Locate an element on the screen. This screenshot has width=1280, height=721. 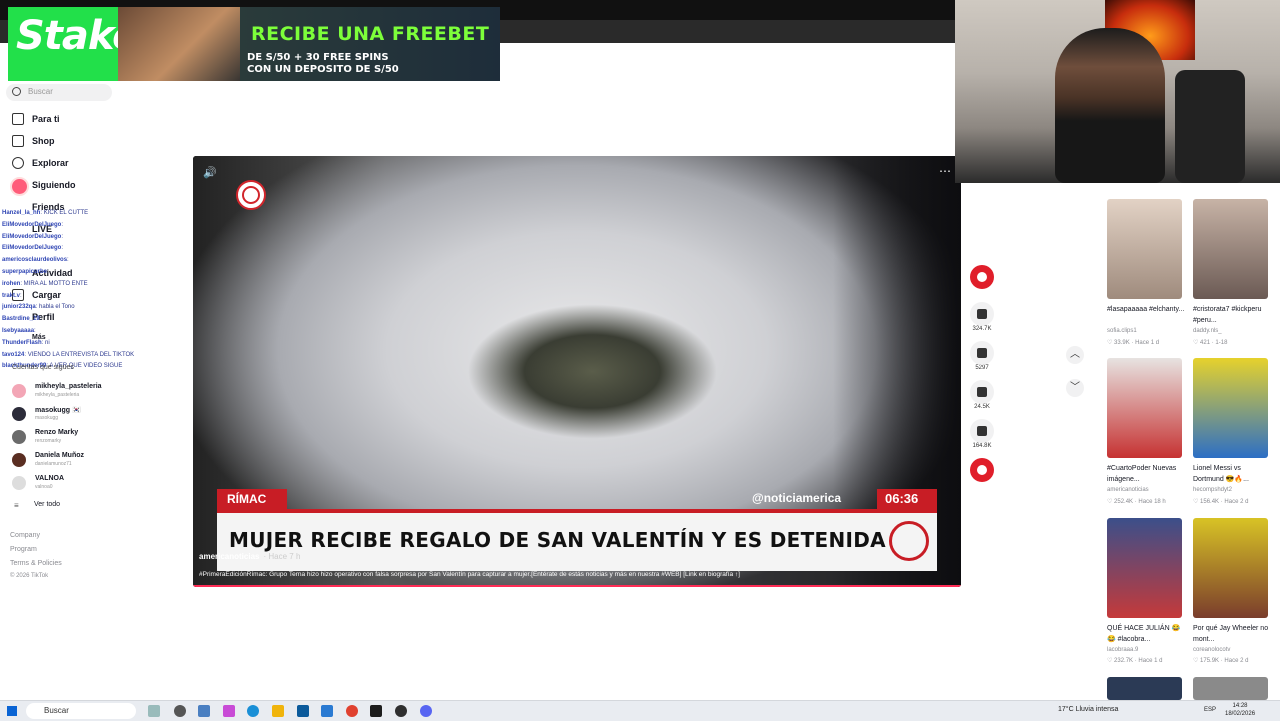
music-disc-button is located at coordinates (982, 470).